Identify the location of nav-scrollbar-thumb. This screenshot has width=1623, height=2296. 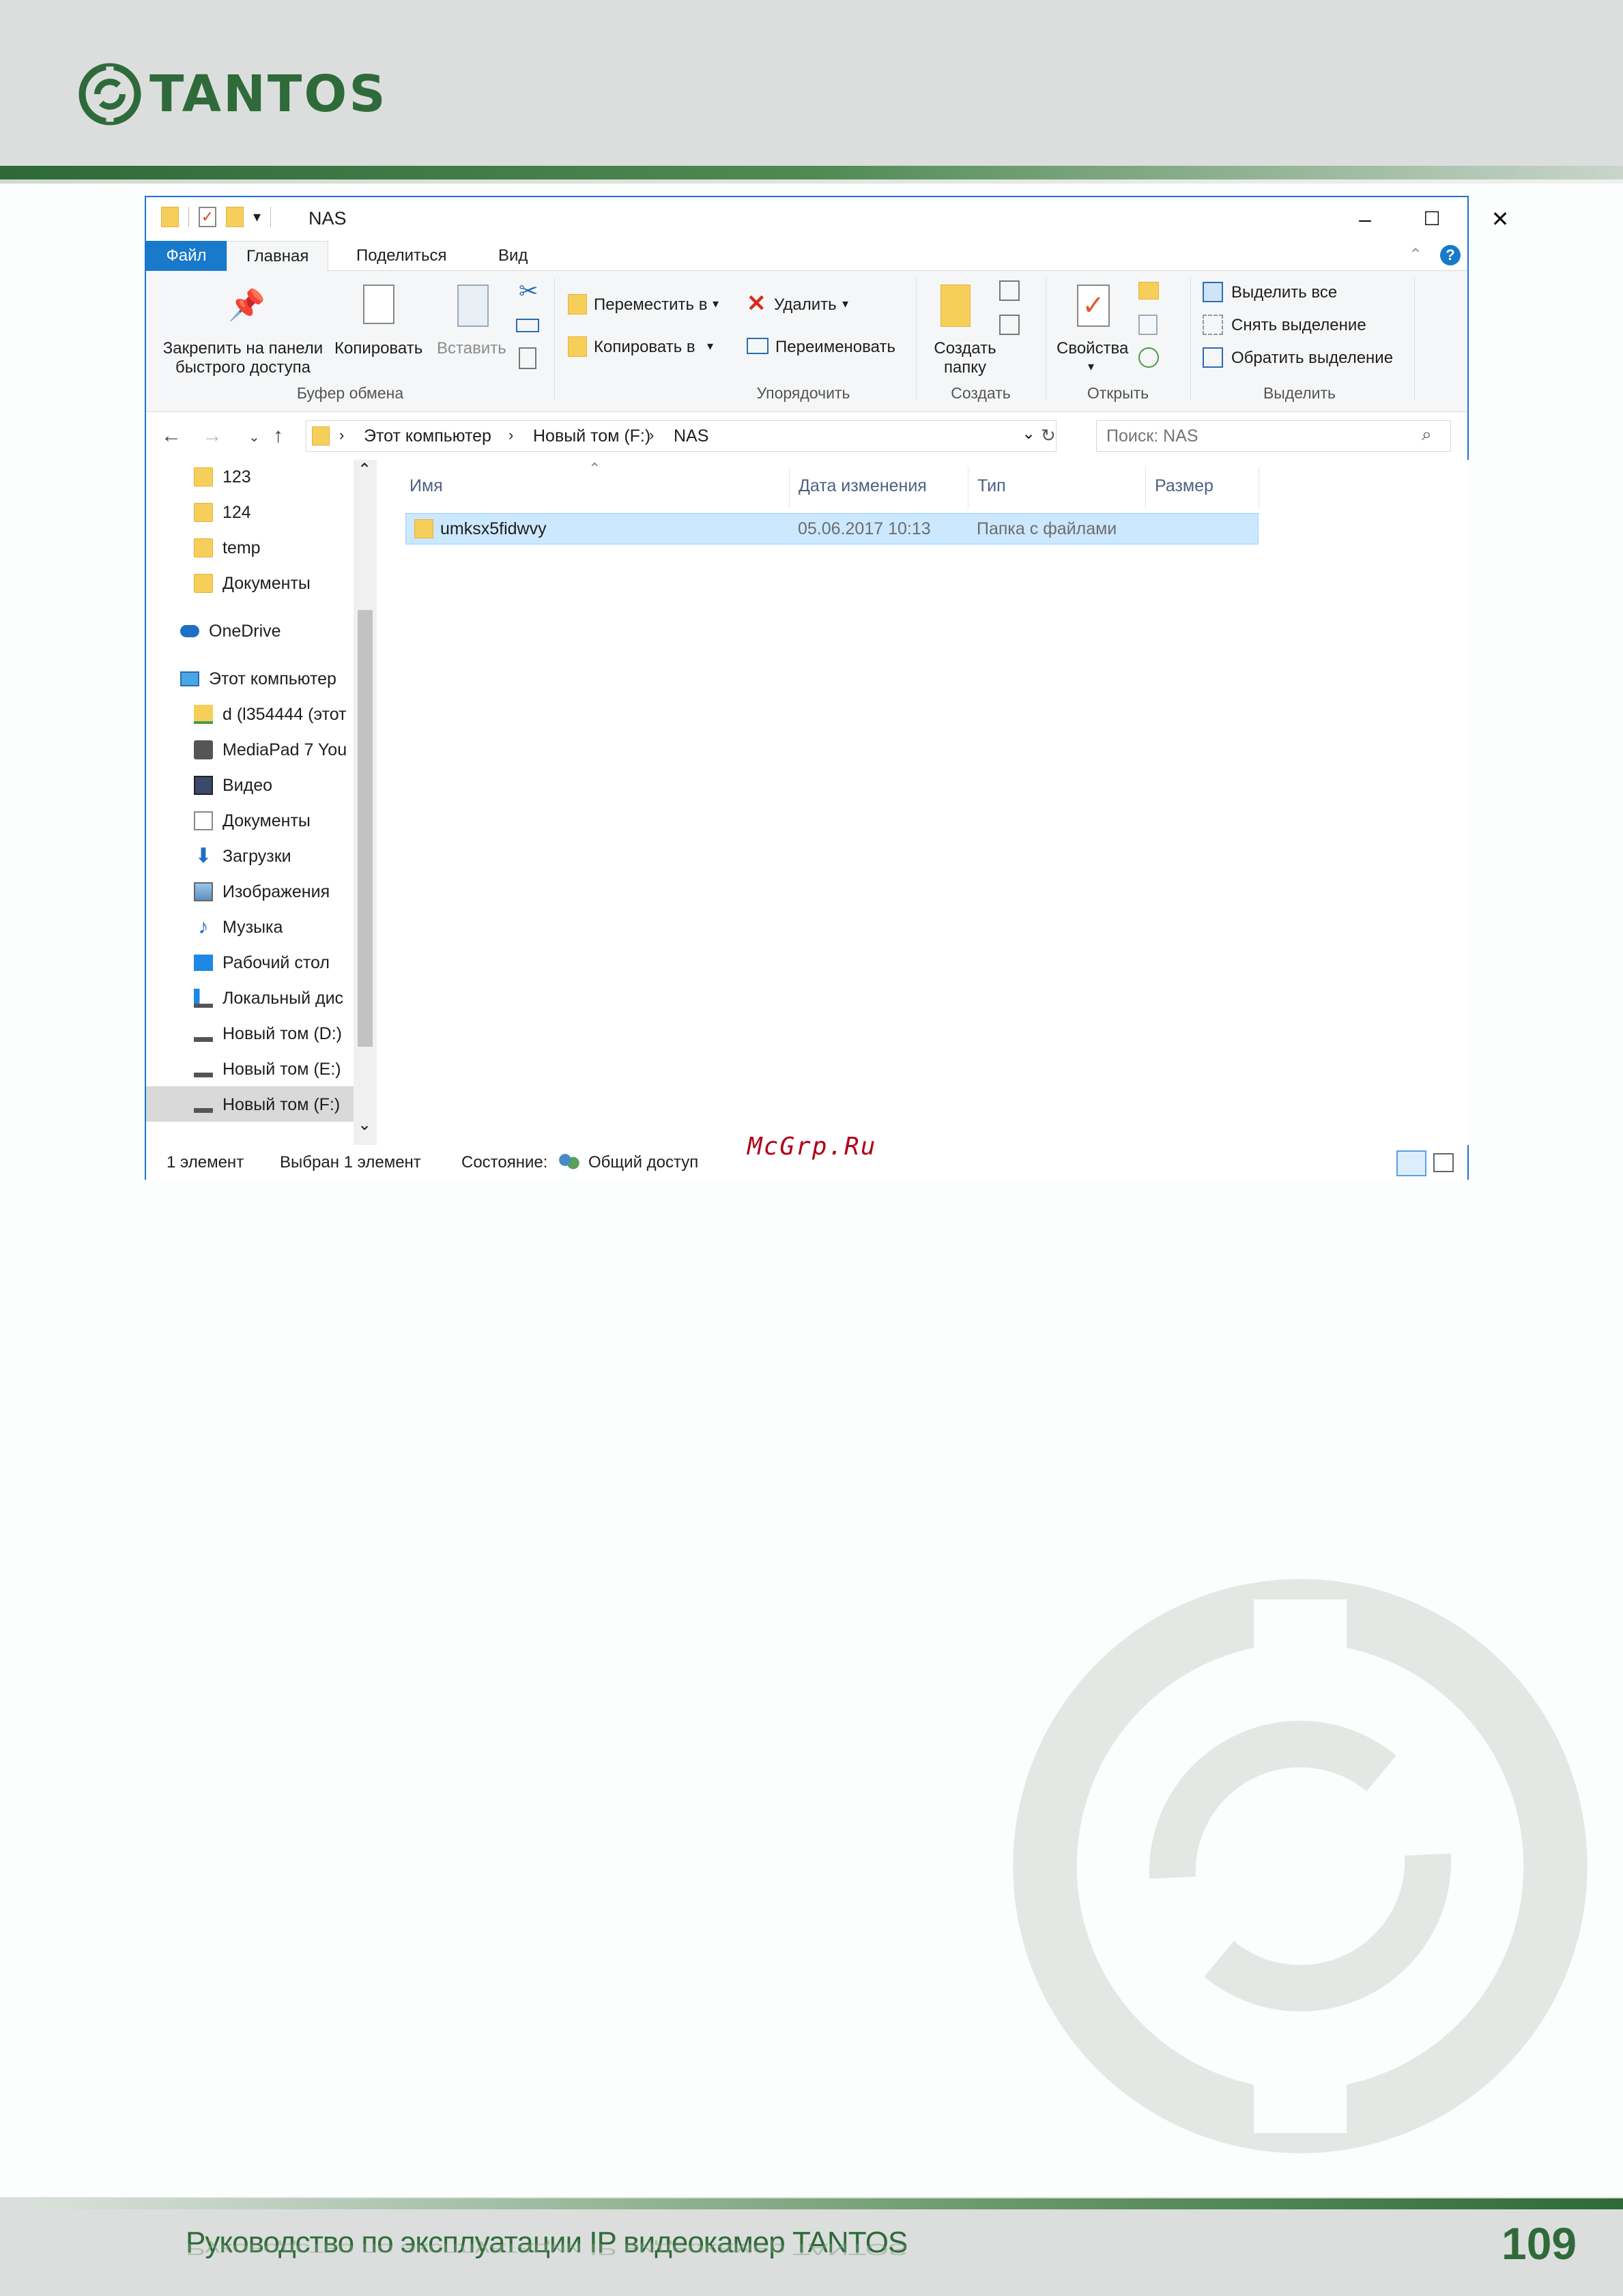
(365, 828).